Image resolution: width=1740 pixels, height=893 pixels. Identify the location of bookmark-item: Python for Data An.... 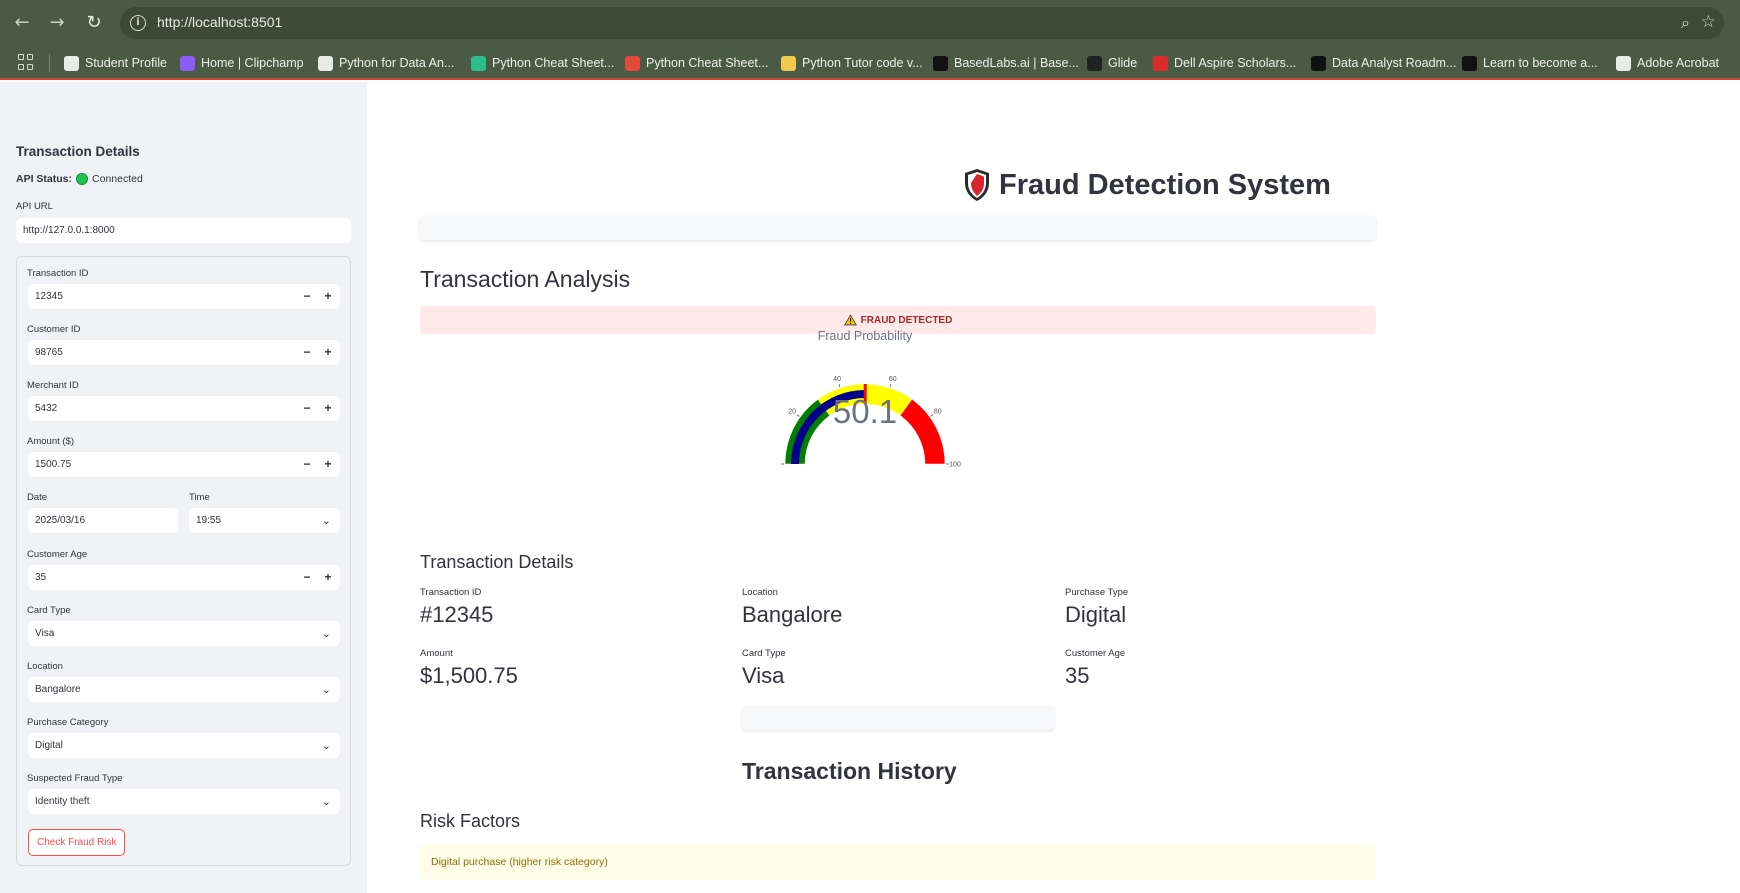
(386, 63).